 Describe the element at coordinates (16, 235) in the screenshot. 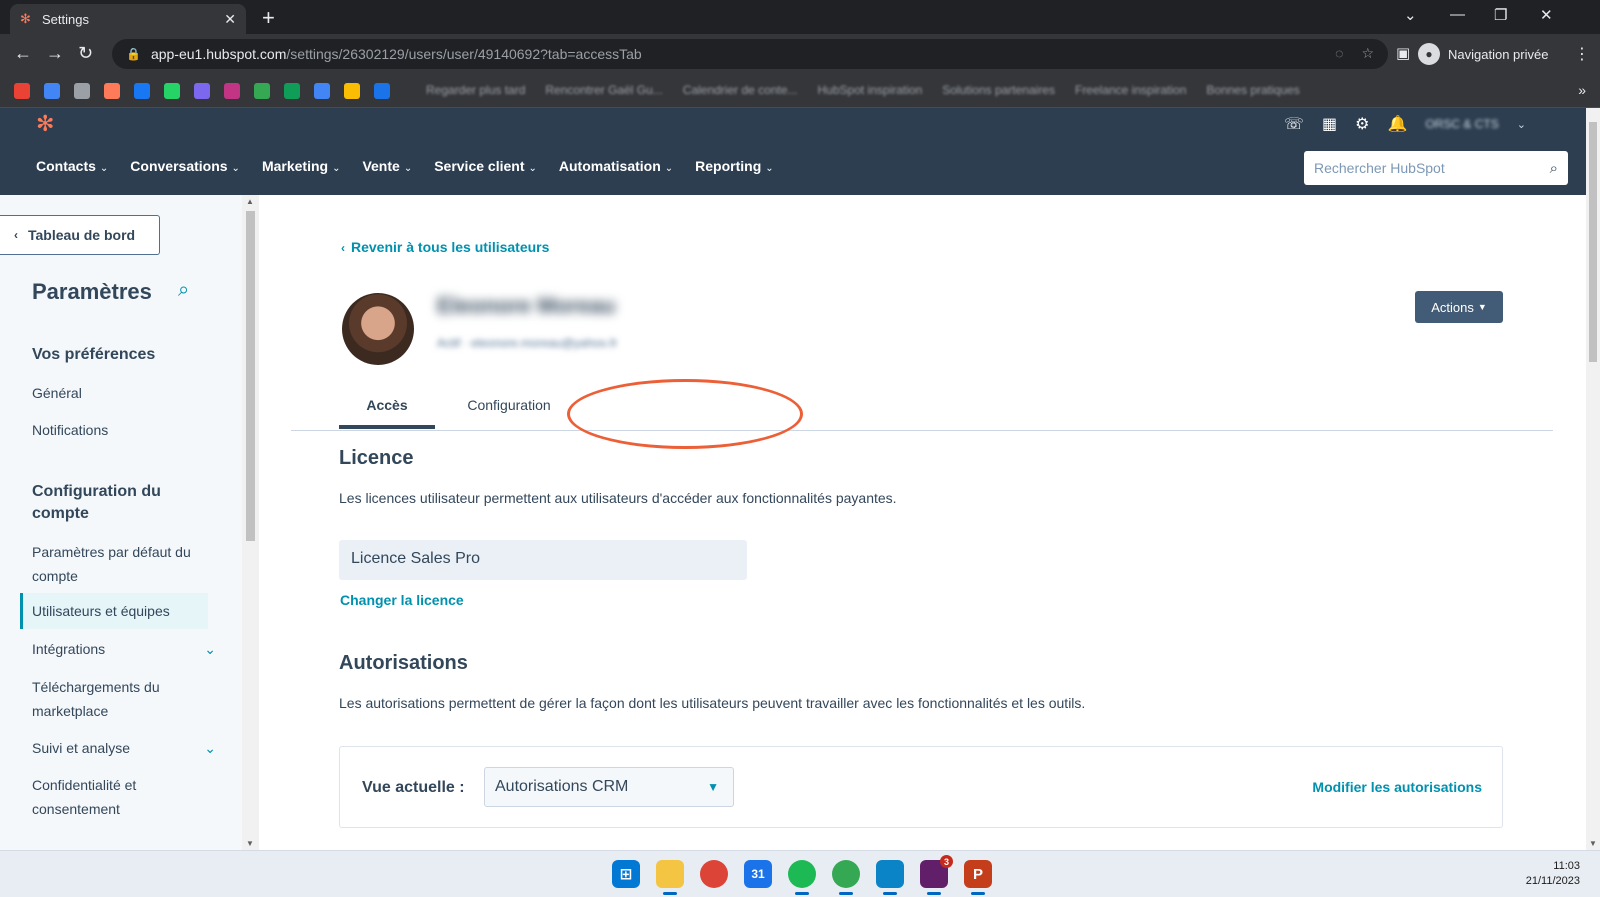

I see `chevron-left-icon: ‹` at that location.